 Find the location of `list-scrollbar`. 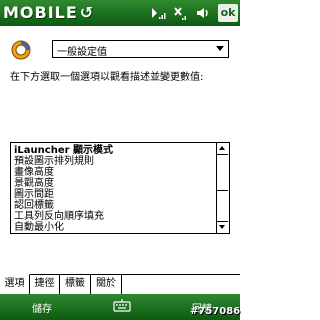

list-scrollbar is located at coordinates (222, 188).